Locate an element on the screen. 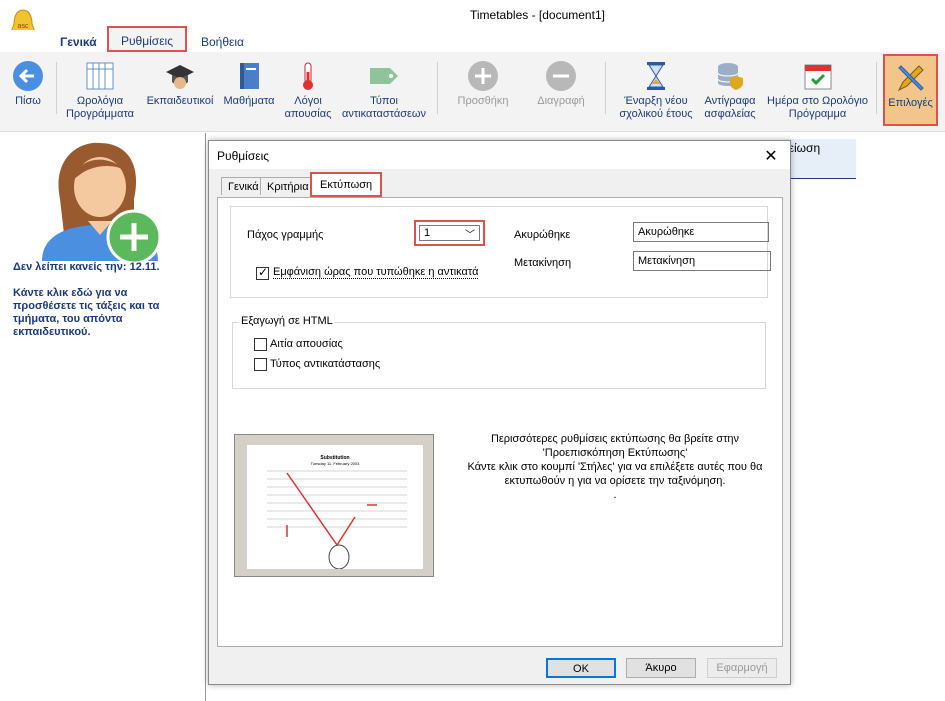 The height and width of the screenshot is (701, 945). substitution-types-button: Τύποι αντικαταστάσεων is located at coordinates (384, 92).